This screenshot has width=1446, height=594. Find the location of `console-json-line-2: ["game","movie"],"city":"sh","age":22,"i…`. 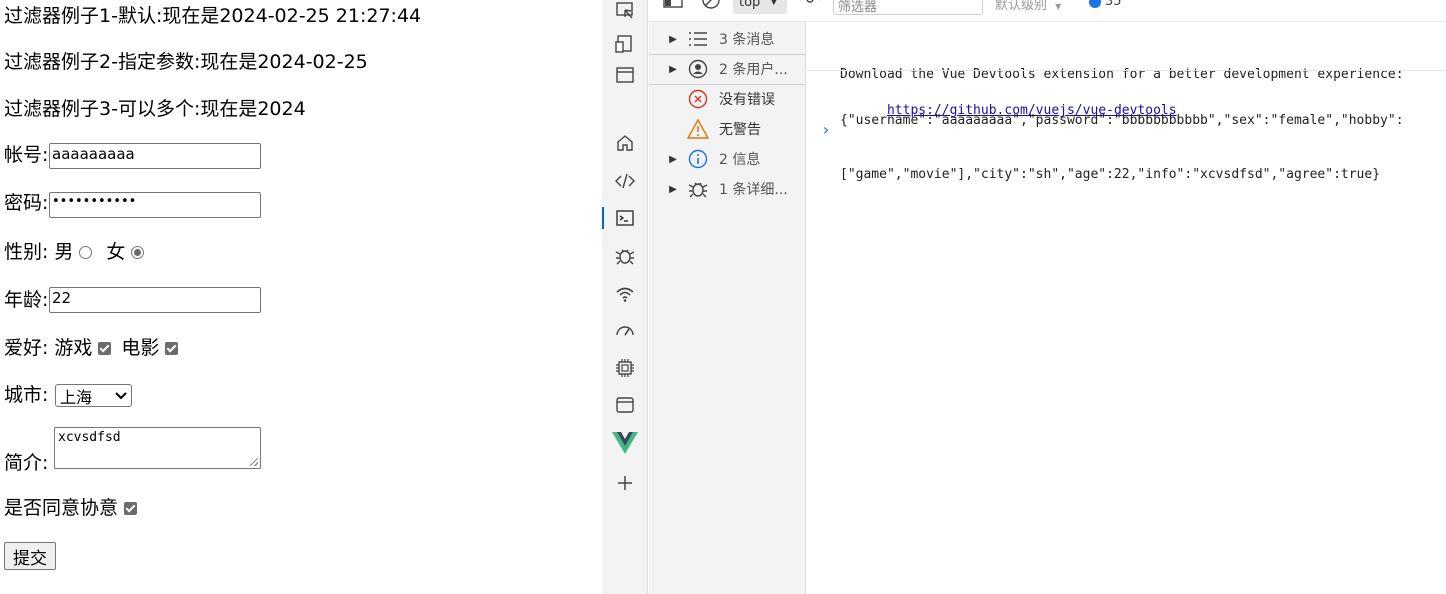

console-json-line-2: ["game","movie"],"city":"sh","age":22,"i… is located at coordinates (1110, 174).